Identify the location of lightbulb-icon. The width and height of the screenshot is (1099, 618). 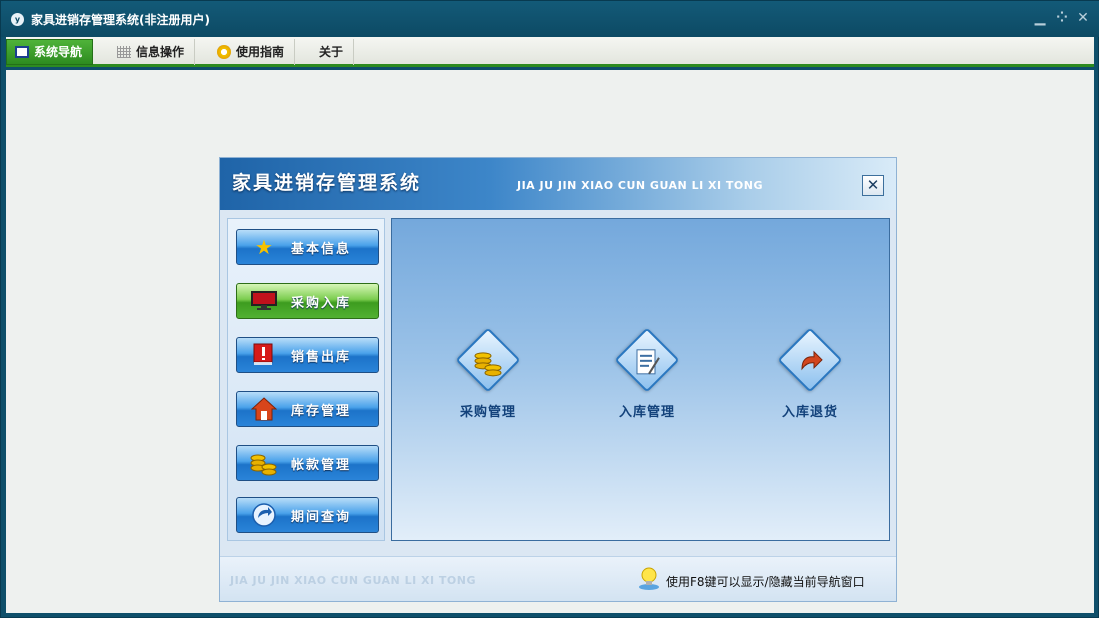
(648, 578).